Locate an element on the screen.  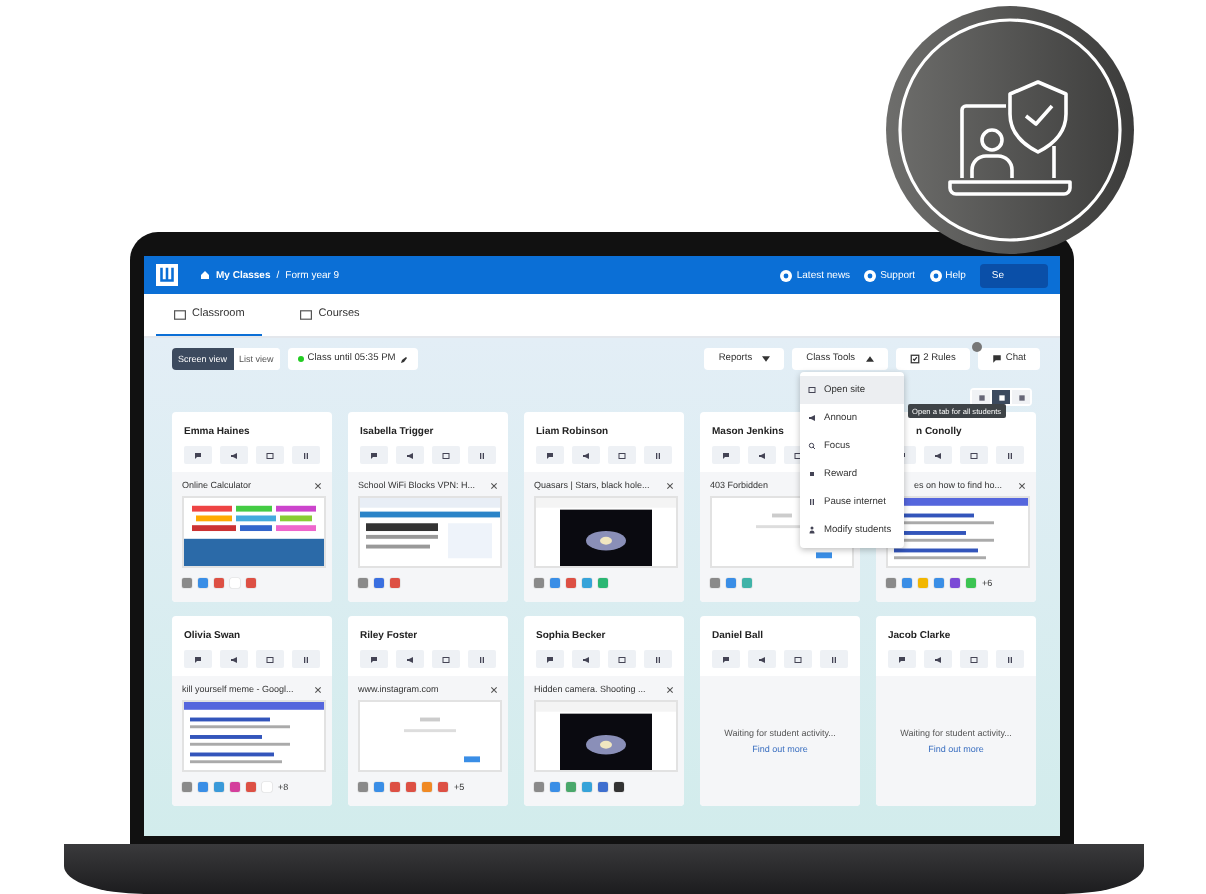
pencil-icon is located at coordinates (403, 359).